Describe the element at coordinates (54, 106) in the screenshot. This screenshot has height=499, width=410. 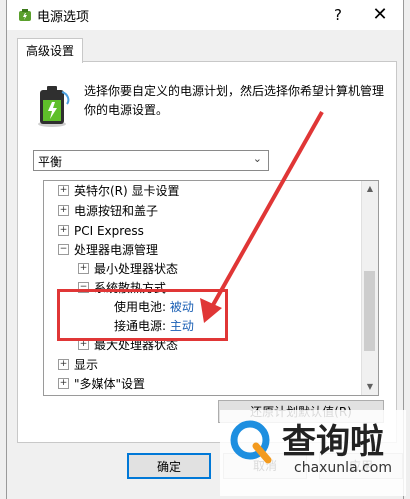
I see `battery-icon` at that location.